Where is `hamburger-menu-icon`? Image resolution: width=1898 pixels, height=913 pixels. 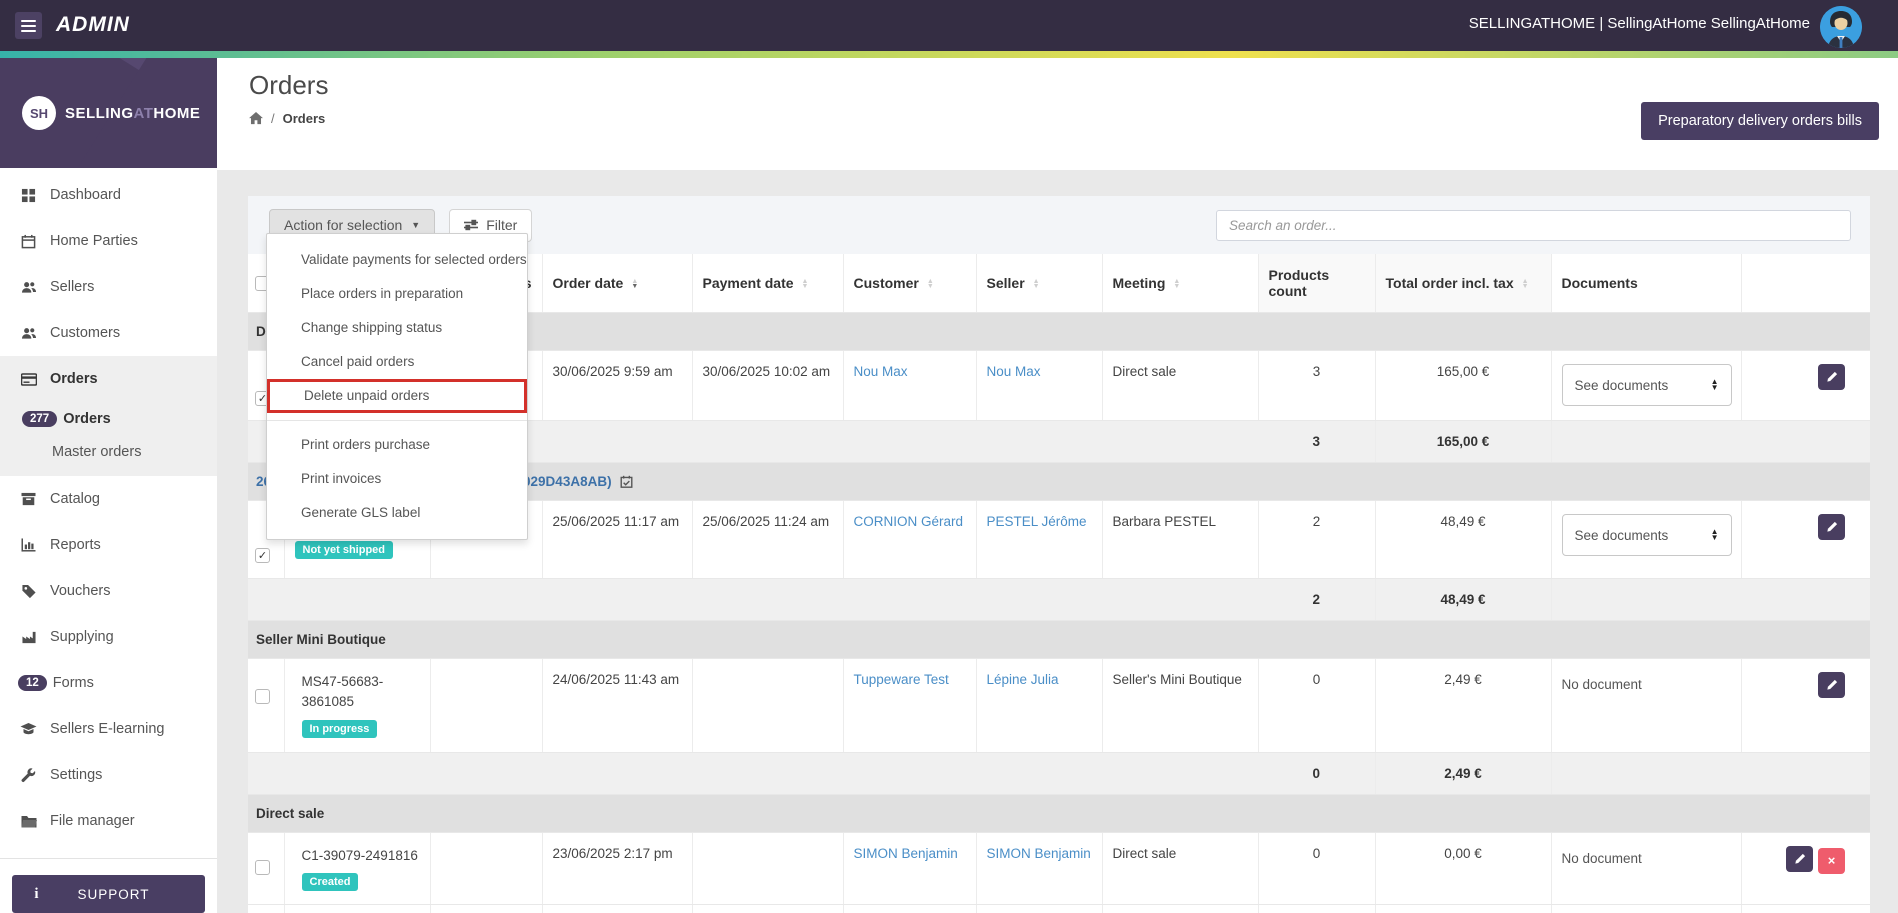
hamburger-menu-icon is located at coordinates (28, 25).